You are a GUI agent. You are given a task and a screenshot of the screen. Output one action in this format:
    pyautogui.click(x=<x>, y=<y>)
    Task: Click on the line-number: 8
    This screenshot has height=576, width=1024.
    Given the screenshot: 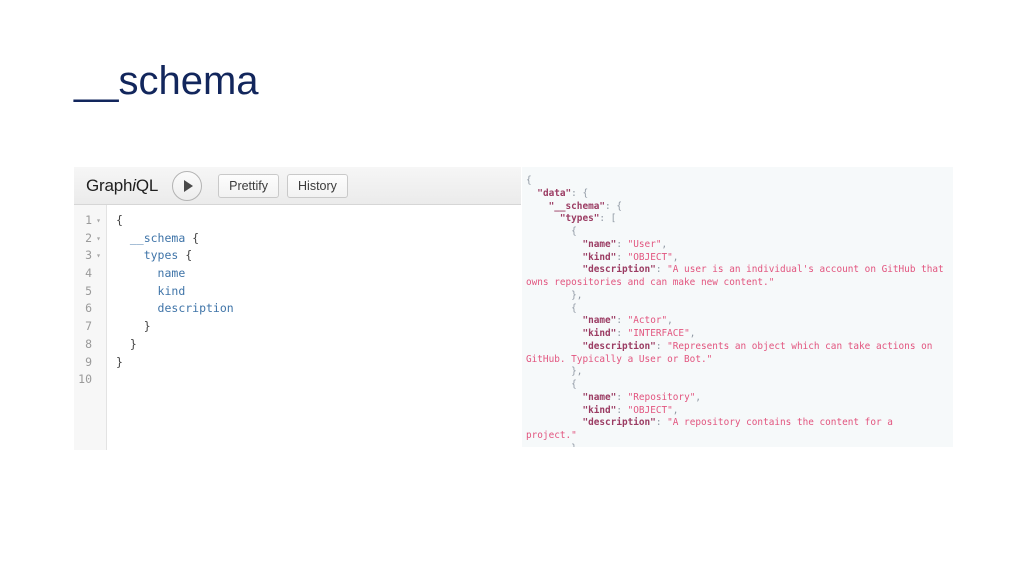 What is the action you would take?
    pyautogui.click(x=88, y=343)
    